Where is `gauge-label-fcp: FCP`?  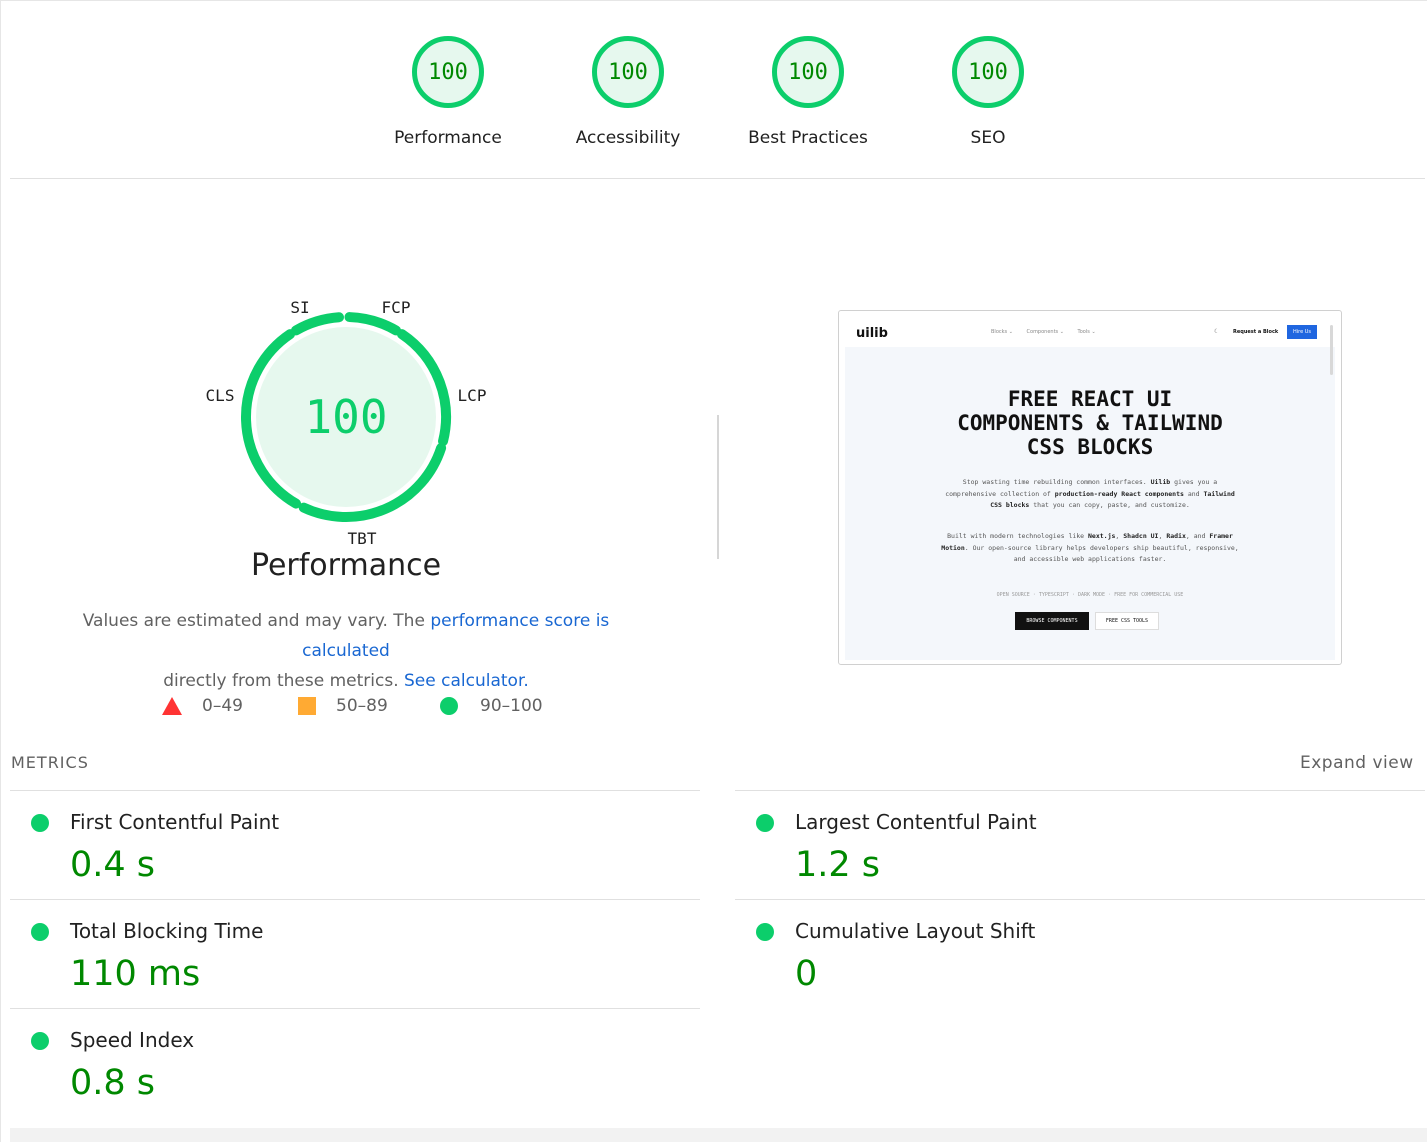 gauge-label-fcp: FCP is located at coordinates (396, 307).